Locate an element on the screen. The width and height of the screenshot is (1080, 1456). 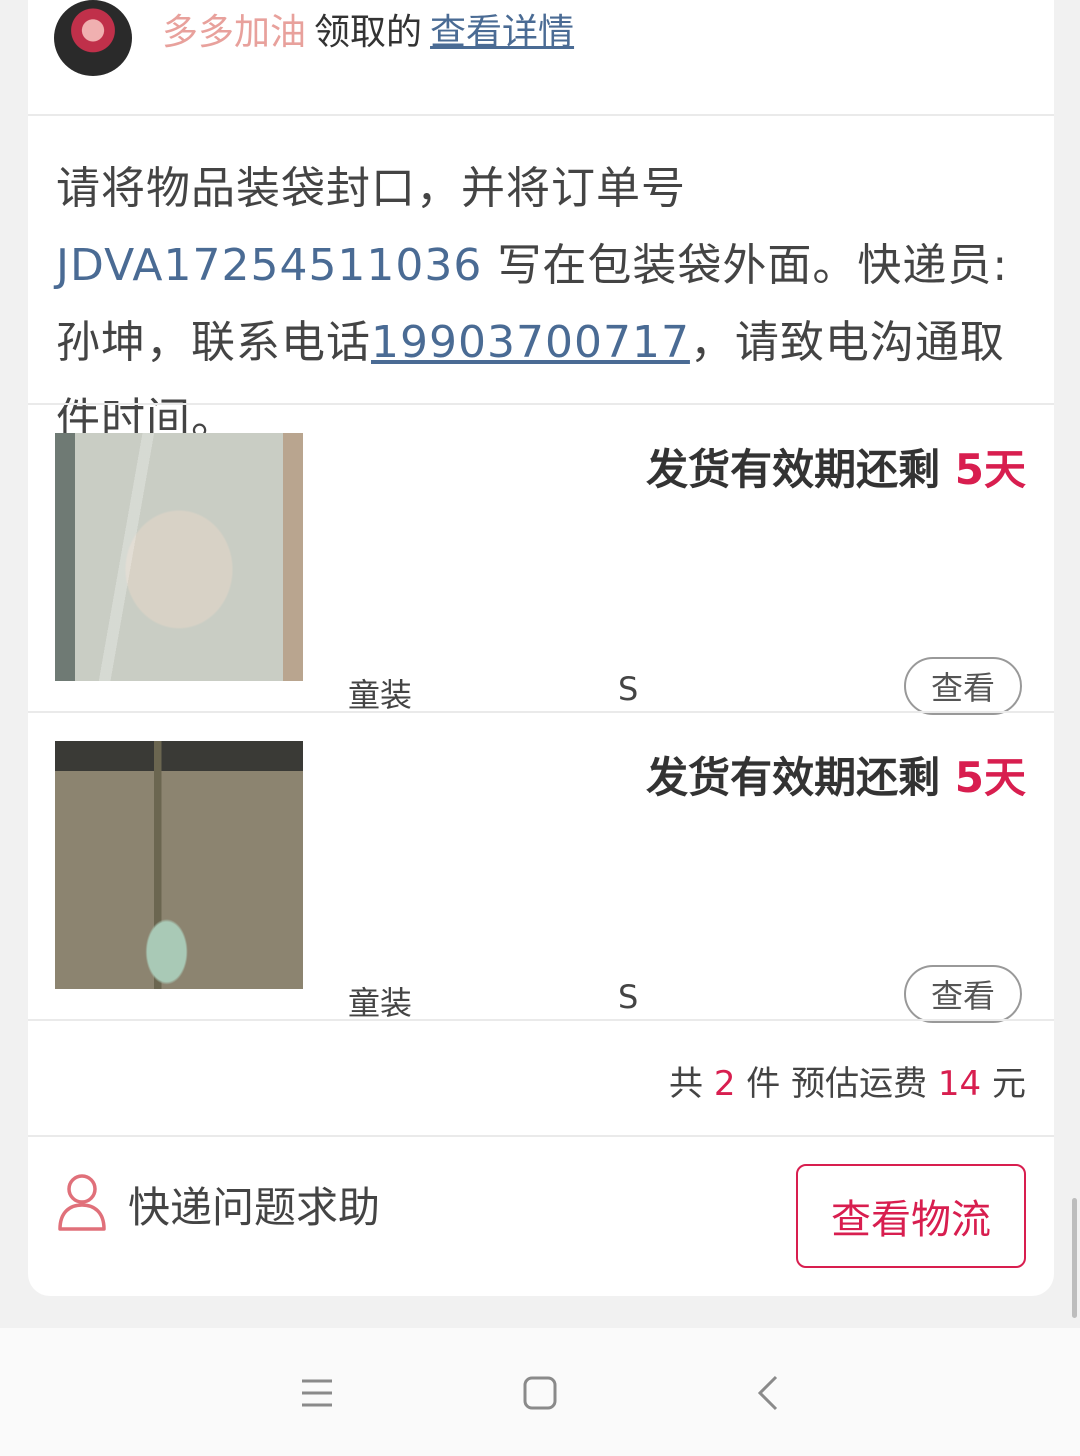
fee-unit: 元 is located at coordinates (1009, 1084).